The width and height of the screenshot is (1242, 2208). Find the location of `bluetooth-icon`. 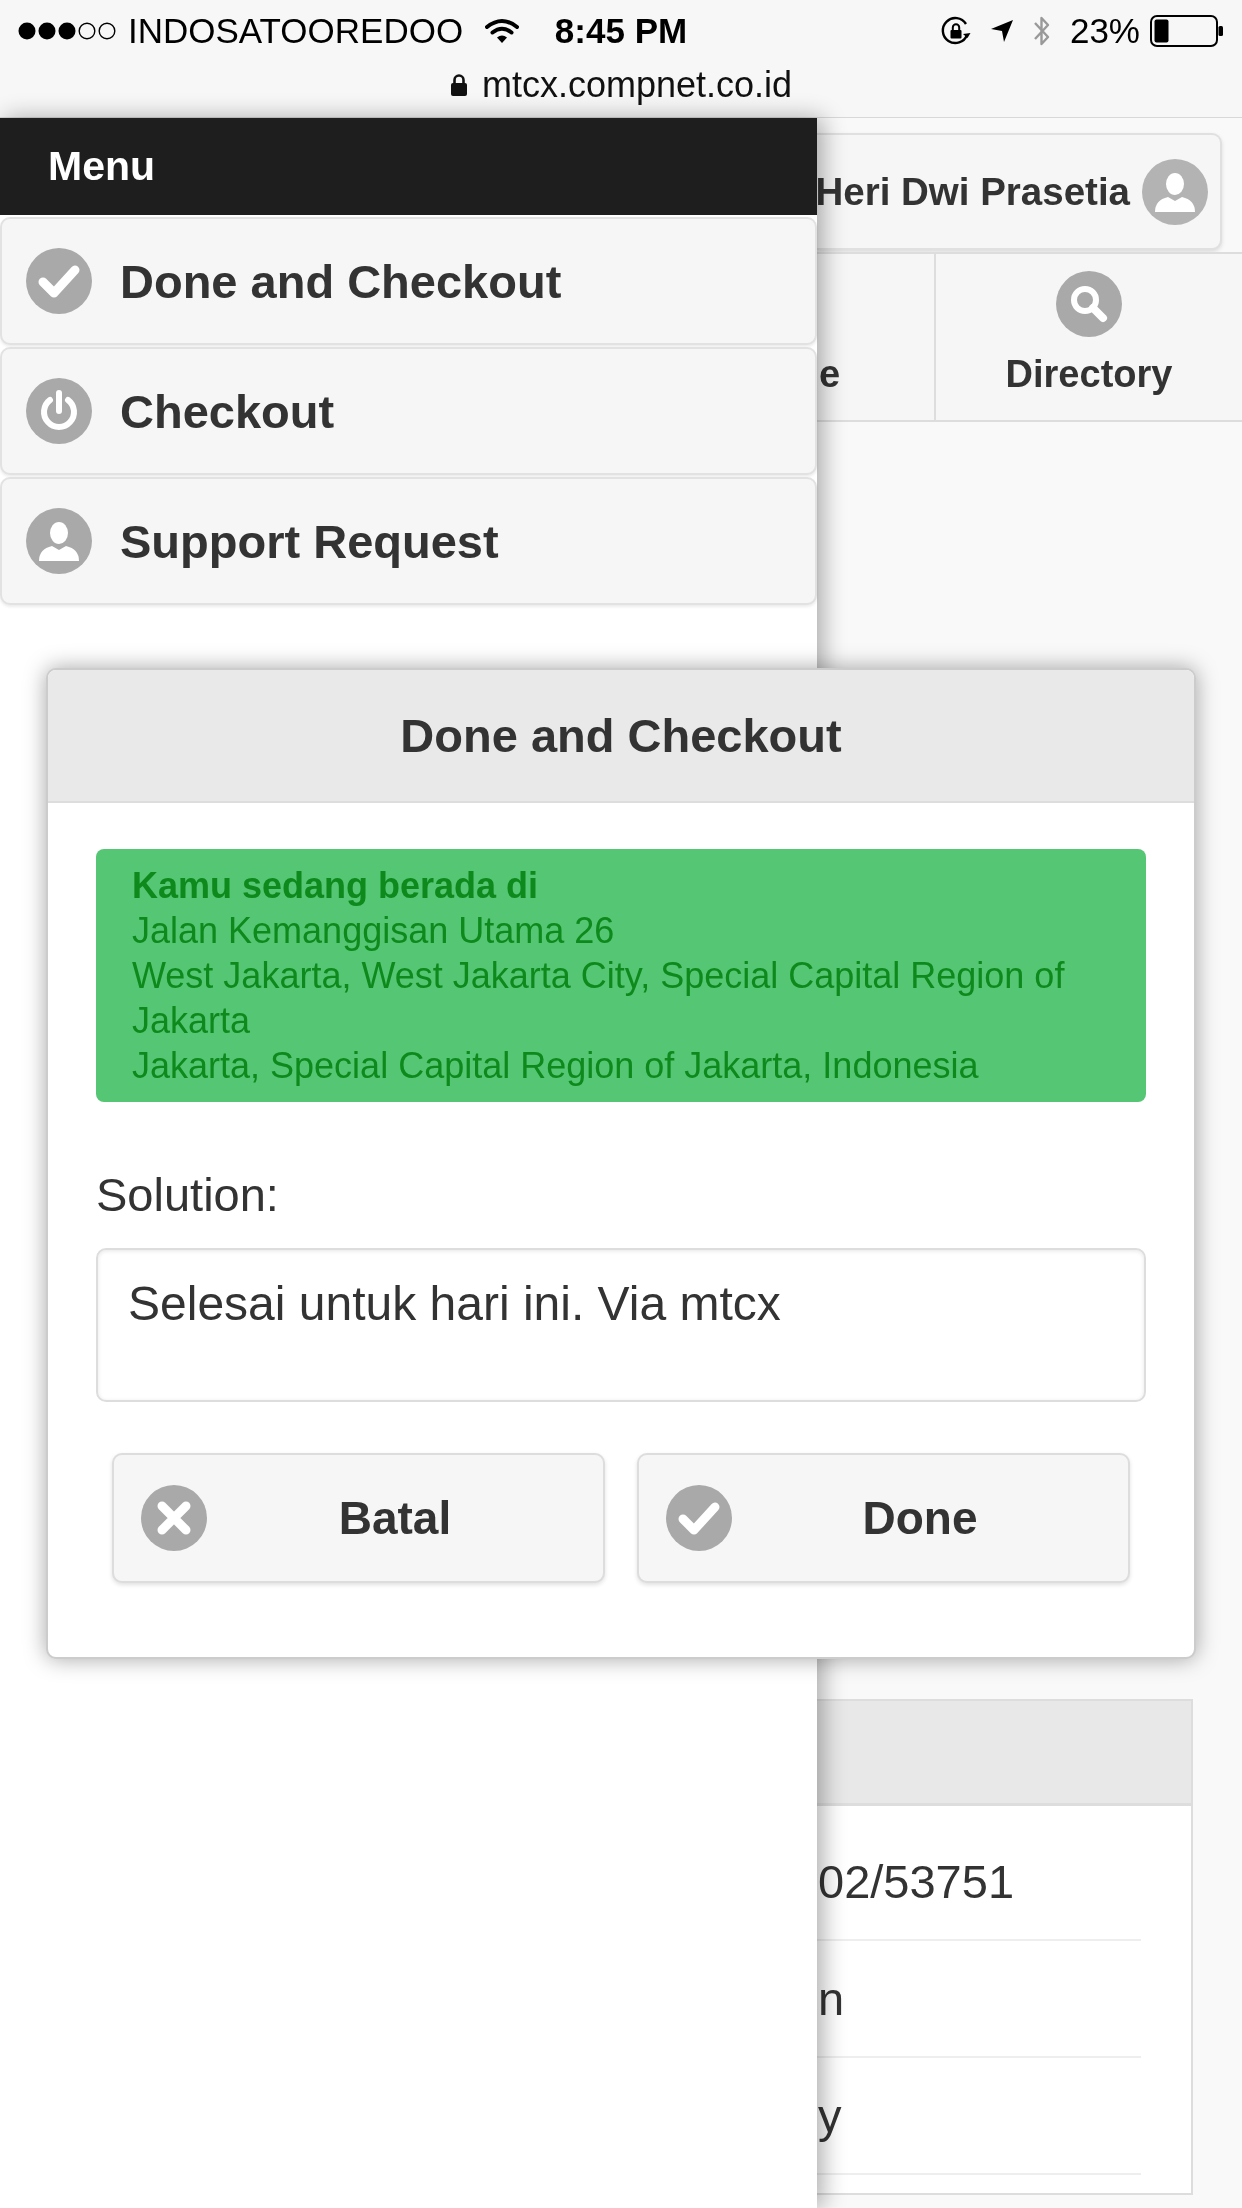

bluetooth-icon is located at coordinates (1041, 31).